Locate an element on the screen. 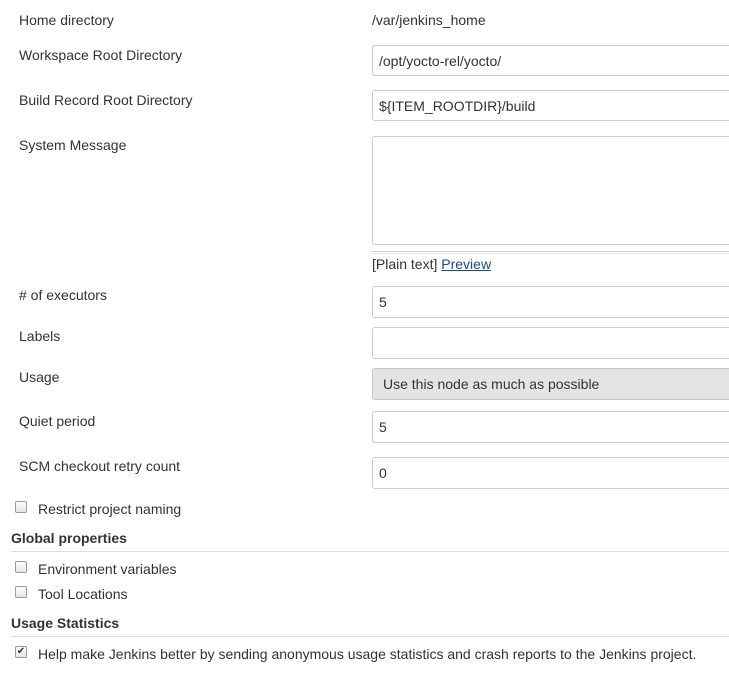 The height and width of the screenshot is (673, 729). environment-variables-checkbox is located at coordinates (21, 567).